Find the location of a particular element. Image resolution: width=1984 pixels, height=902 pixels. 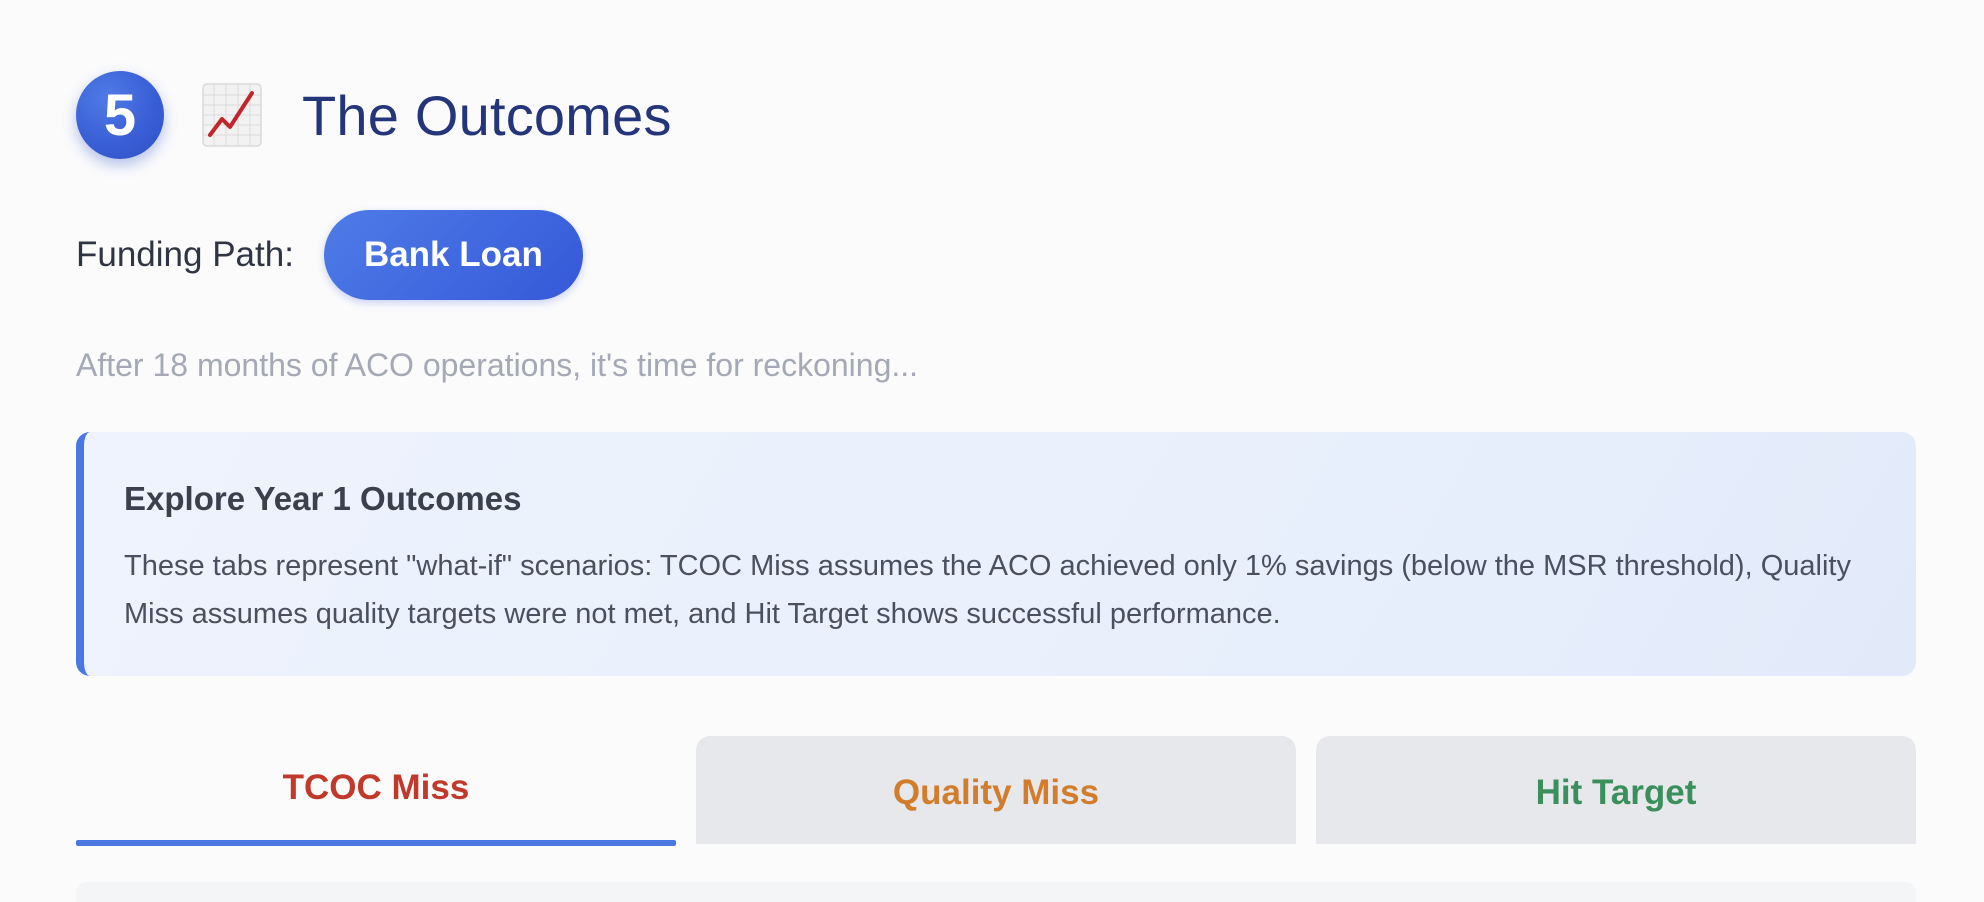

tab-panel is located at coordinates (996, 892).